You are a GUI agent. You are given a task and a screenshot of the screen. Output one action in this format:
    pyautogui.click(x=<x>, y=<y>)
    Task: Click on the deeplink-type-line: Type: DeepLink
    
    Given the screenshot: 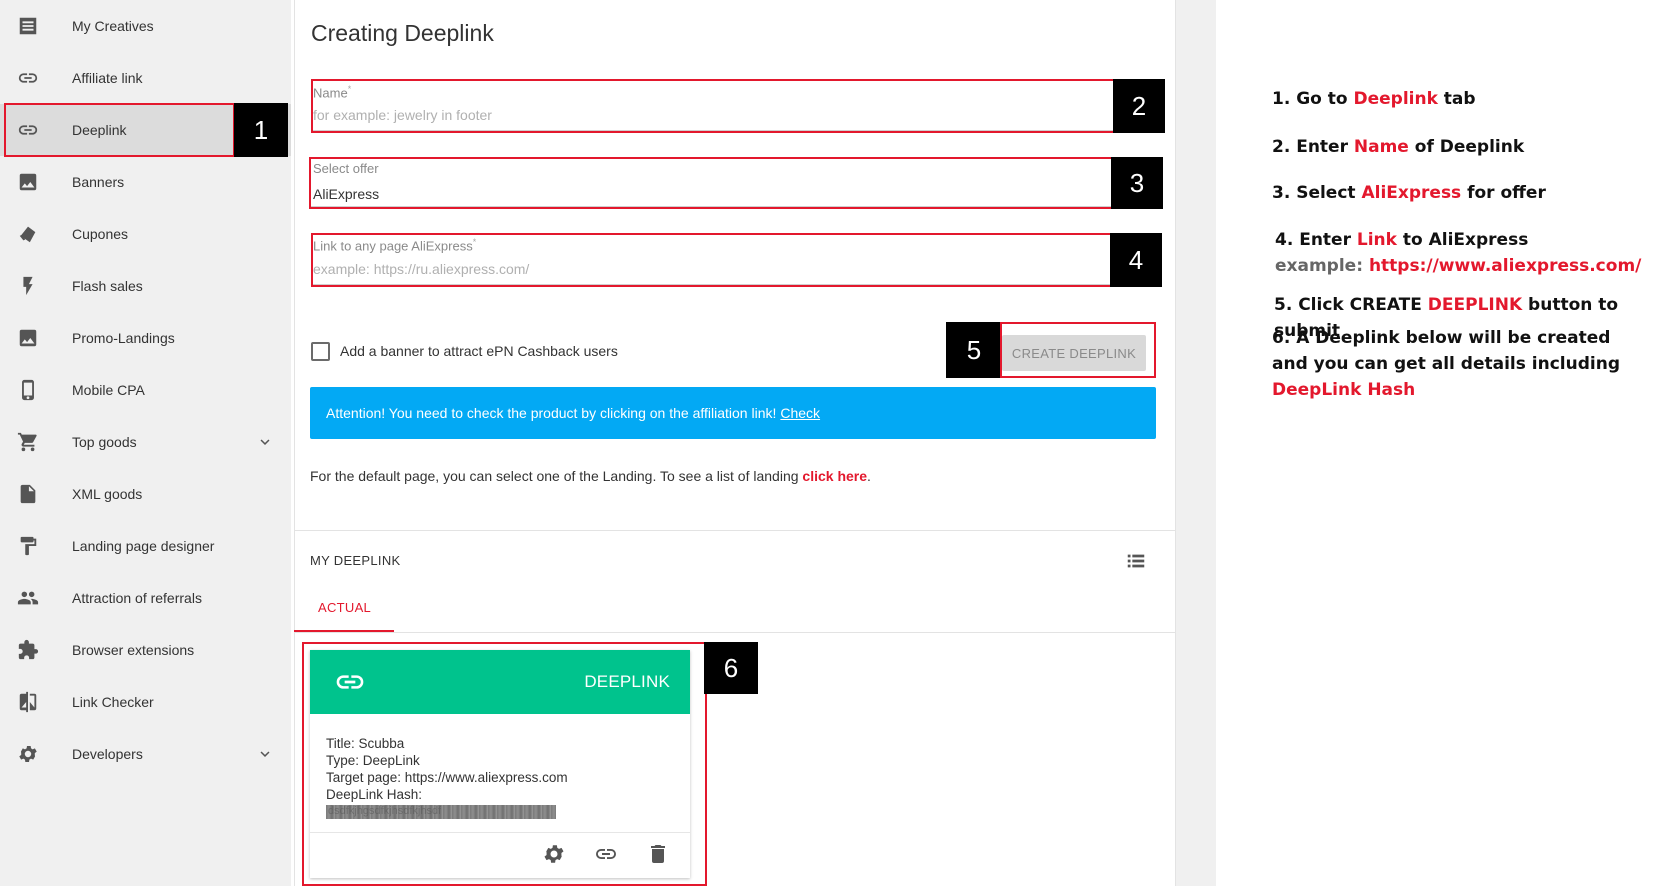 What is the action you would take?
    pyautogui.click(x=373, y=760)
    